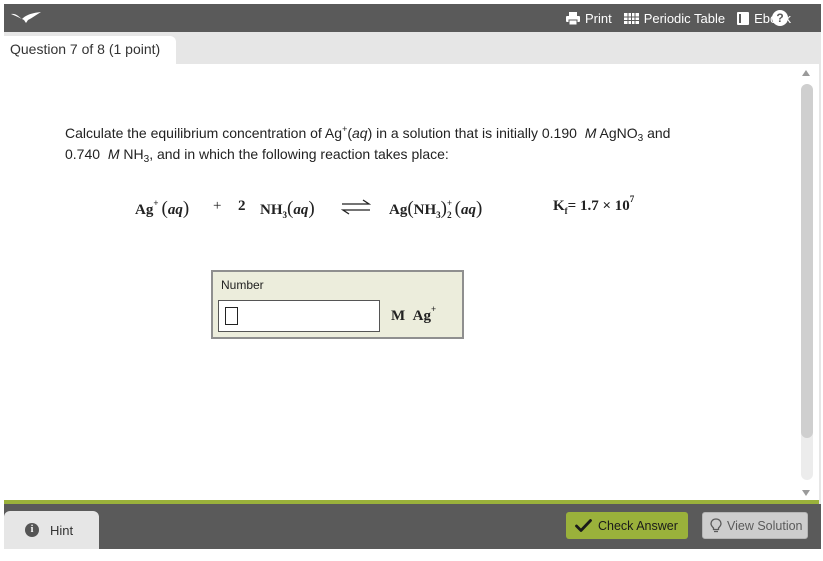 The width and height of the screenshot is (823, 561). What do you see at coordinates (83, 154) in the screenshot?
I see `question-text-part: 0.740` at bounding box center [83, 154].